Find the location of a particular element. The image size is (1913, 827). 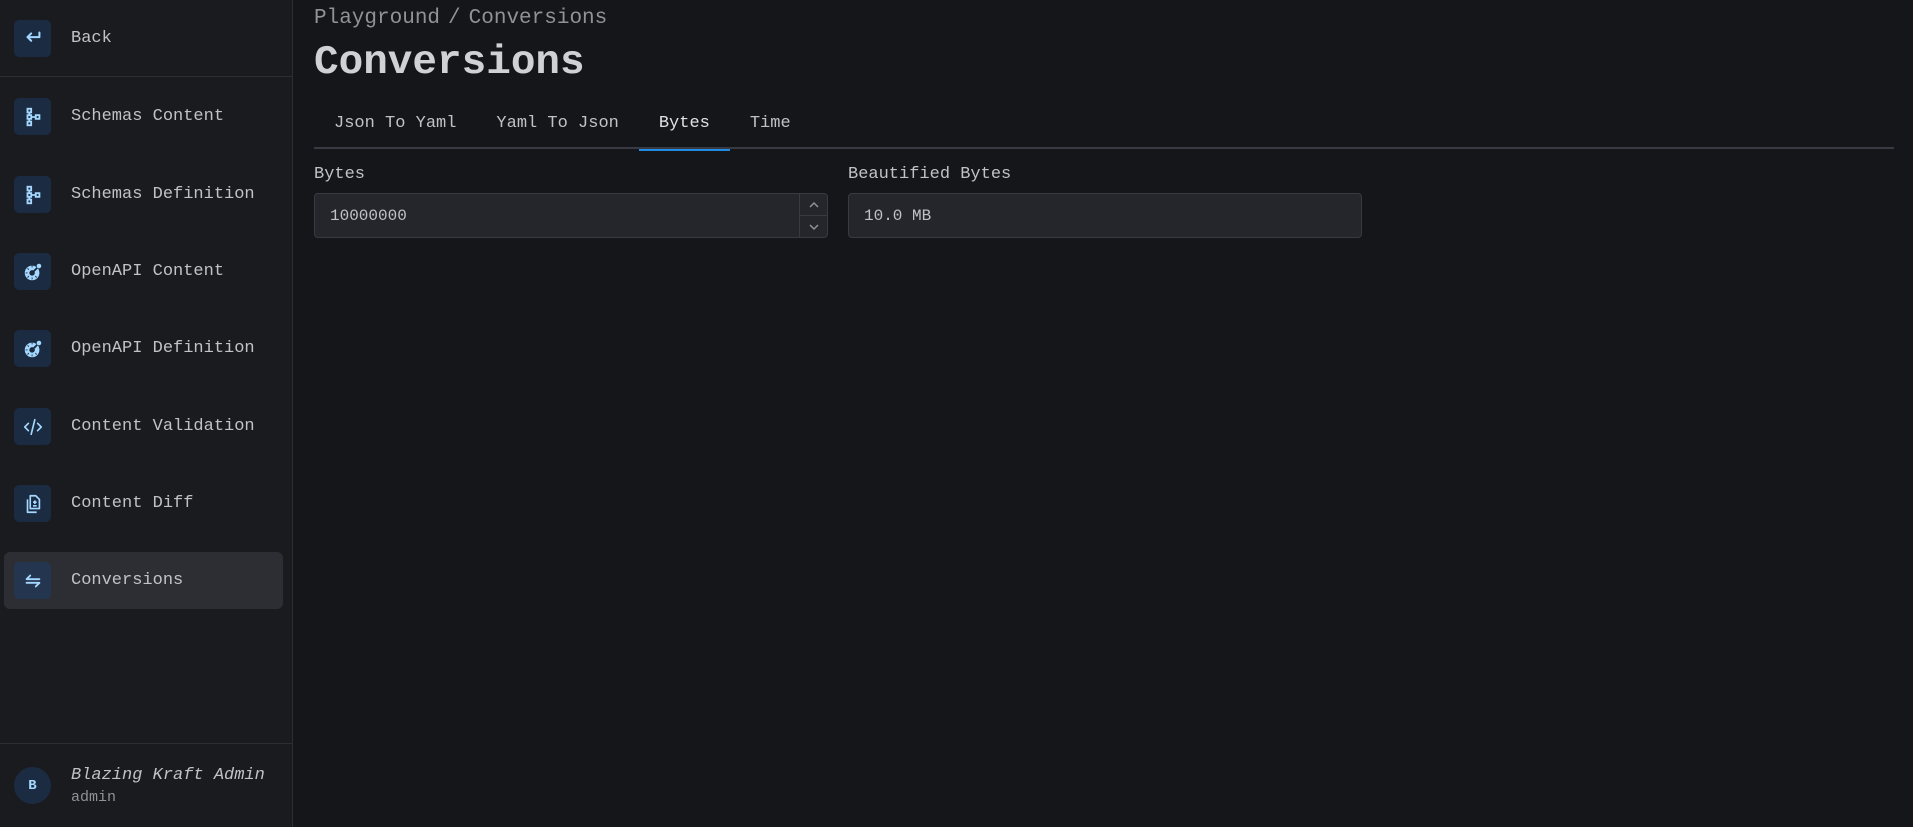

breadcrumb-current: Conversions is located at coordinates (538, 18).